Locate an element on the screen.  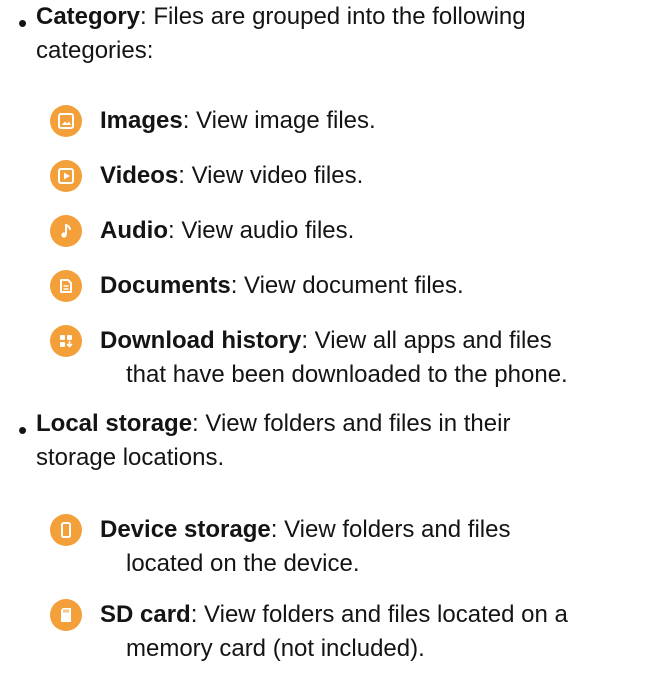
download-history-icon is located at coordinates (66, 341).